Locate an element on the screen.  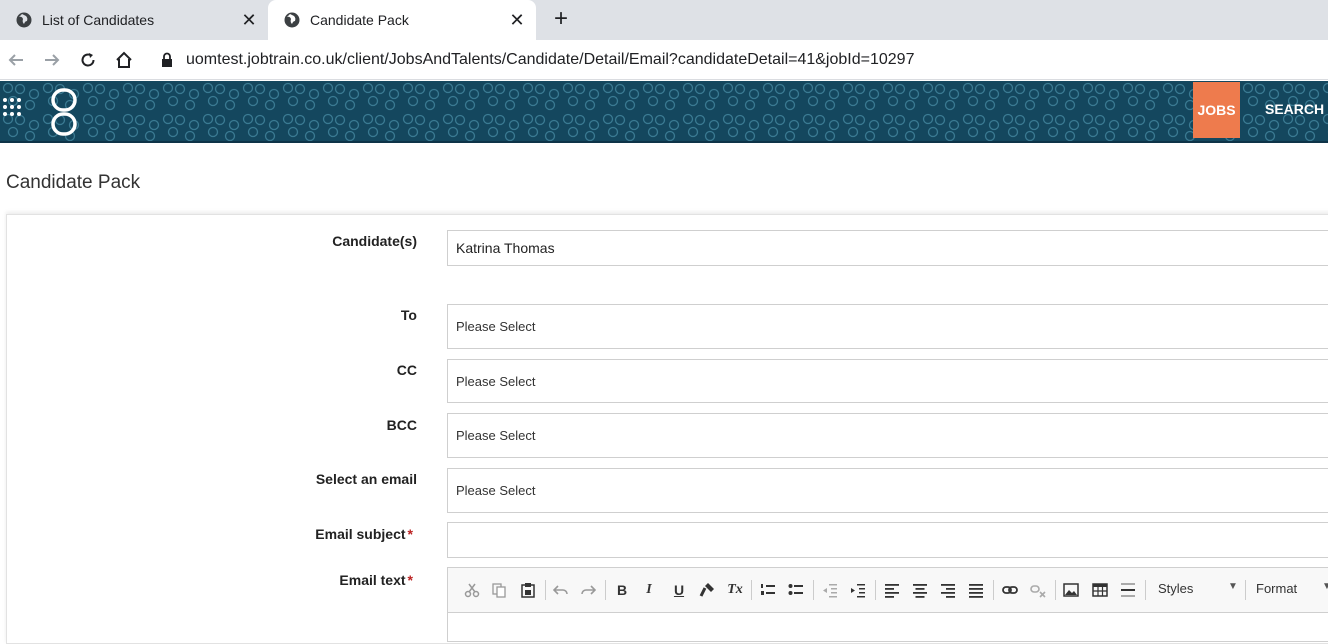
underline-button: U is located at coordinates (679, 590).